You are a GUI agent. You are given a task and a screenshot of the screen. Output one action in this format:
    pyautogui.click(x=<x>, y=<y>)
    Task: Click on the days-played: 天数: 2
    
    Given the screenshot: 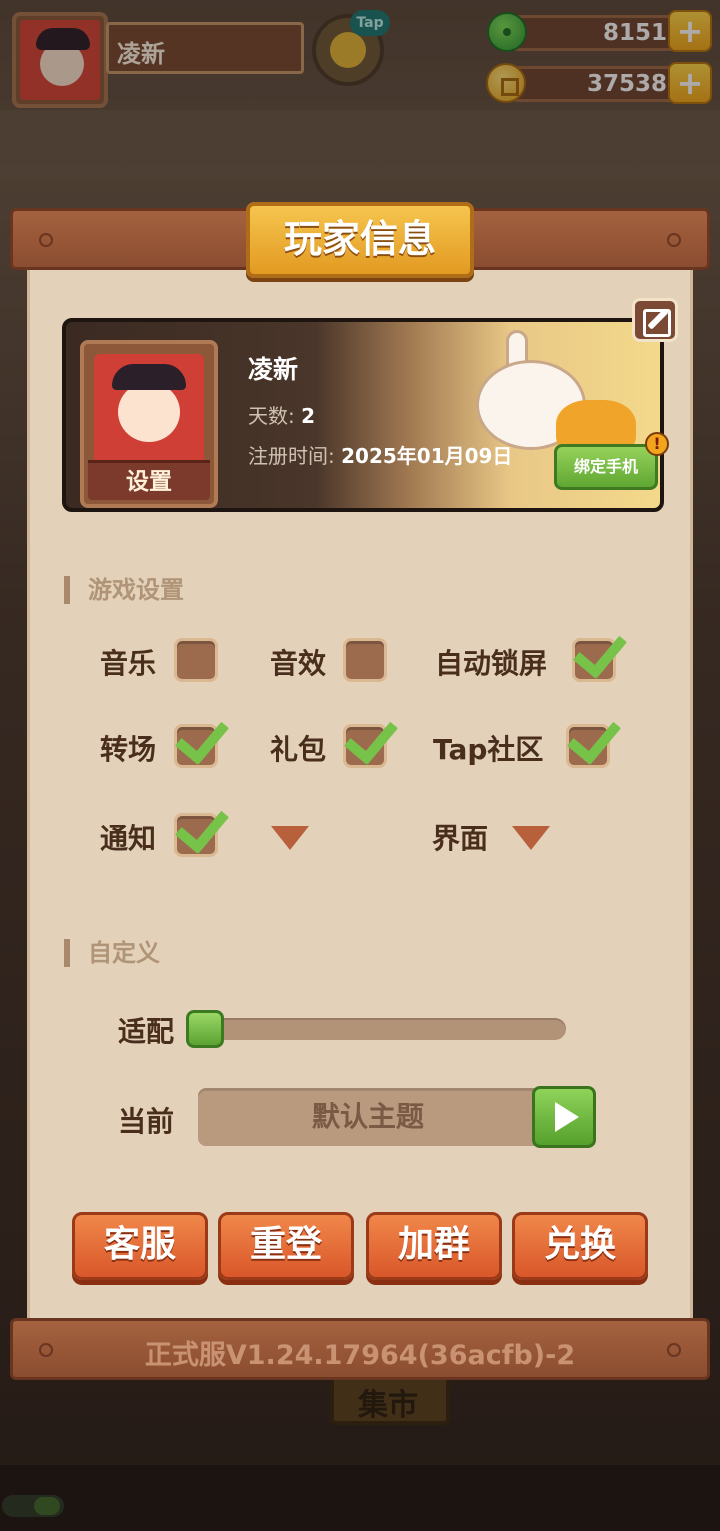 What is the action you would take?
    pyautogui.click(x=282, y=416)
    